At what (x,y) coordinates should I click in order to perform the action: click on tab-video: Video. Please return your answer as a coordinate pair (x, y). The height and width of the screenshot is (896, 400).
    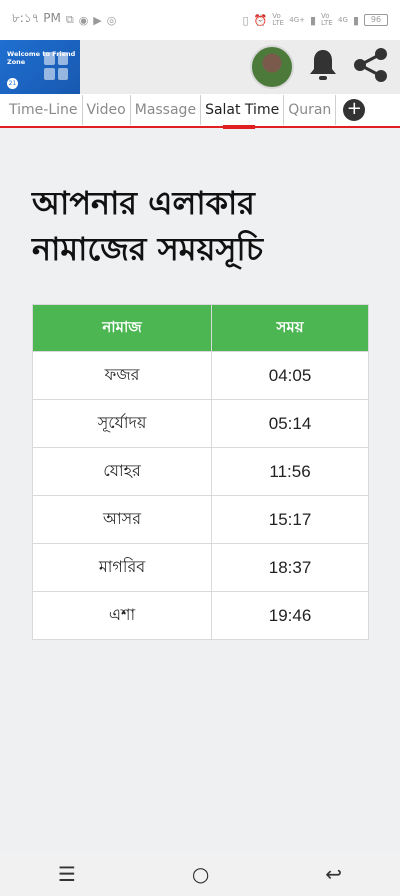
    Looking at the image, I should click on (107, 110).